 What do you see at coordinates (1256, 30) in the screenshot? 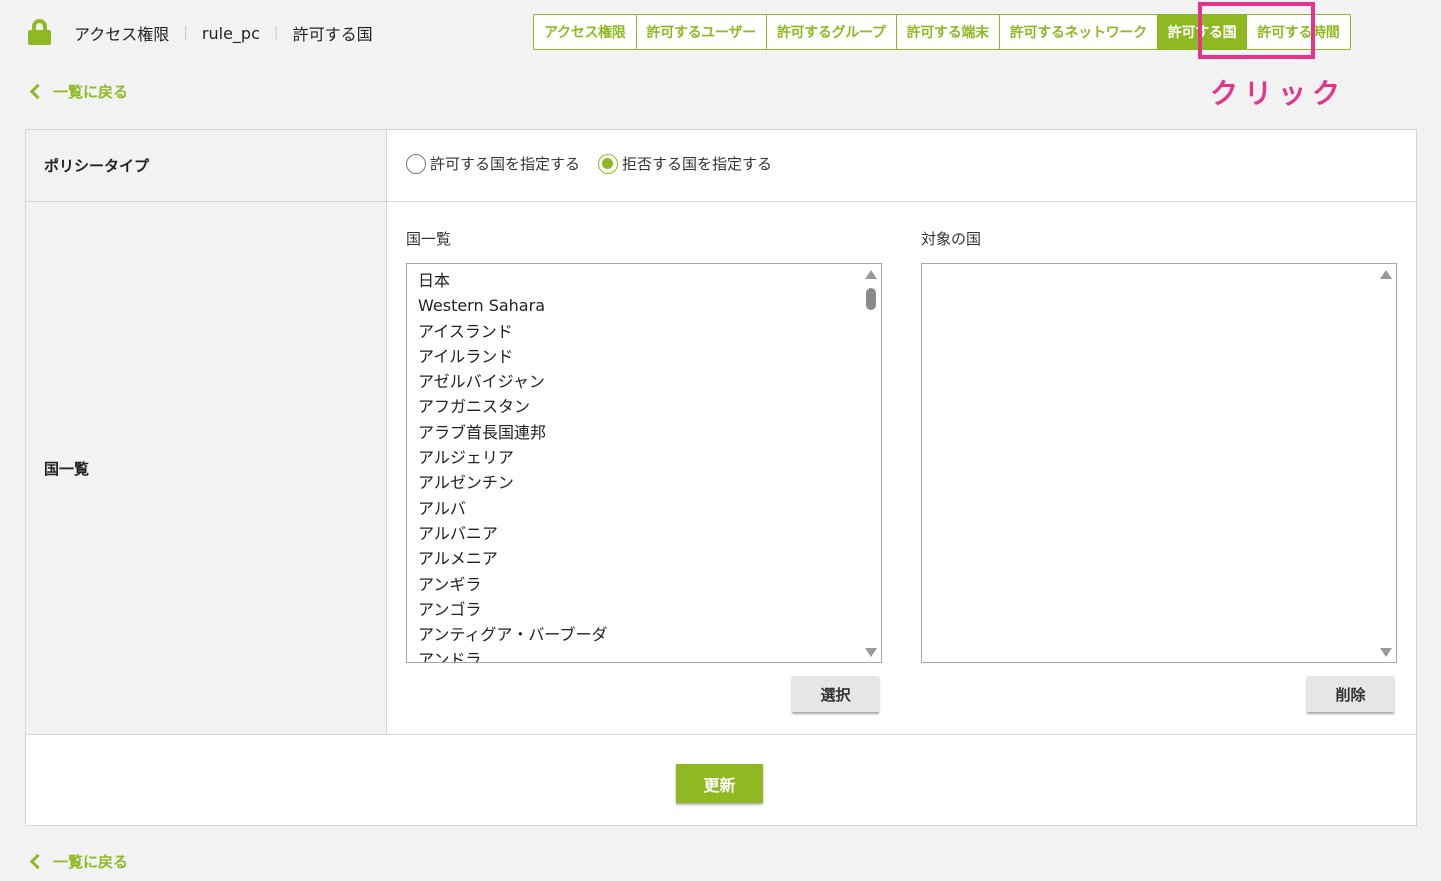
I see `click-highlight-box` at bounding box center [1256, 30].